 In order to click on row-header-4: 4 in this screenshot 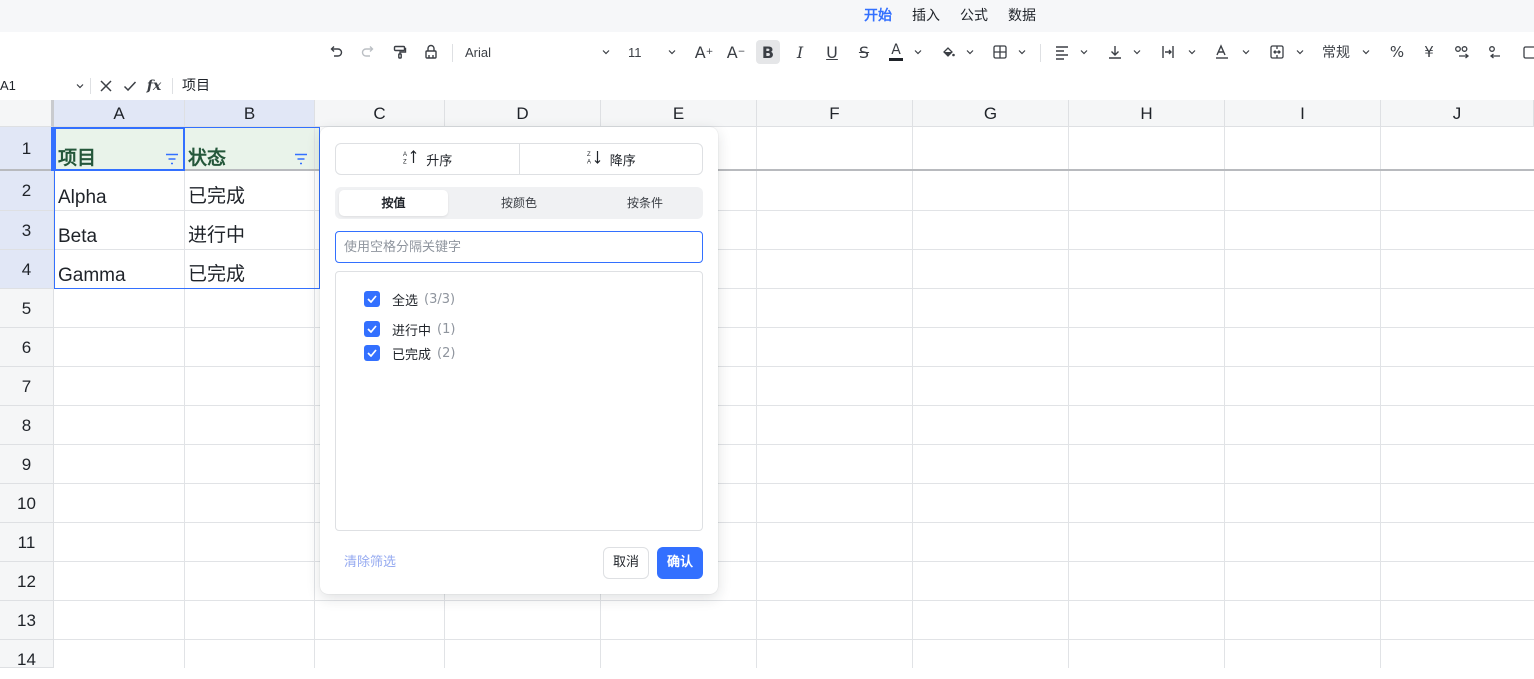, I will do `click(27, 269)`.